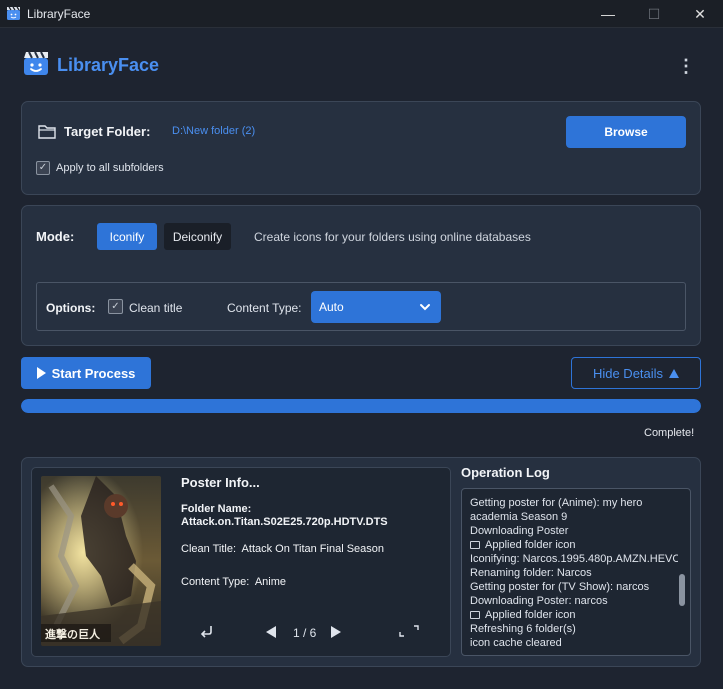 The width and height of the screenshot is (723, 689). I want to click on more-menu-button: ⋮, so click(686, 66).